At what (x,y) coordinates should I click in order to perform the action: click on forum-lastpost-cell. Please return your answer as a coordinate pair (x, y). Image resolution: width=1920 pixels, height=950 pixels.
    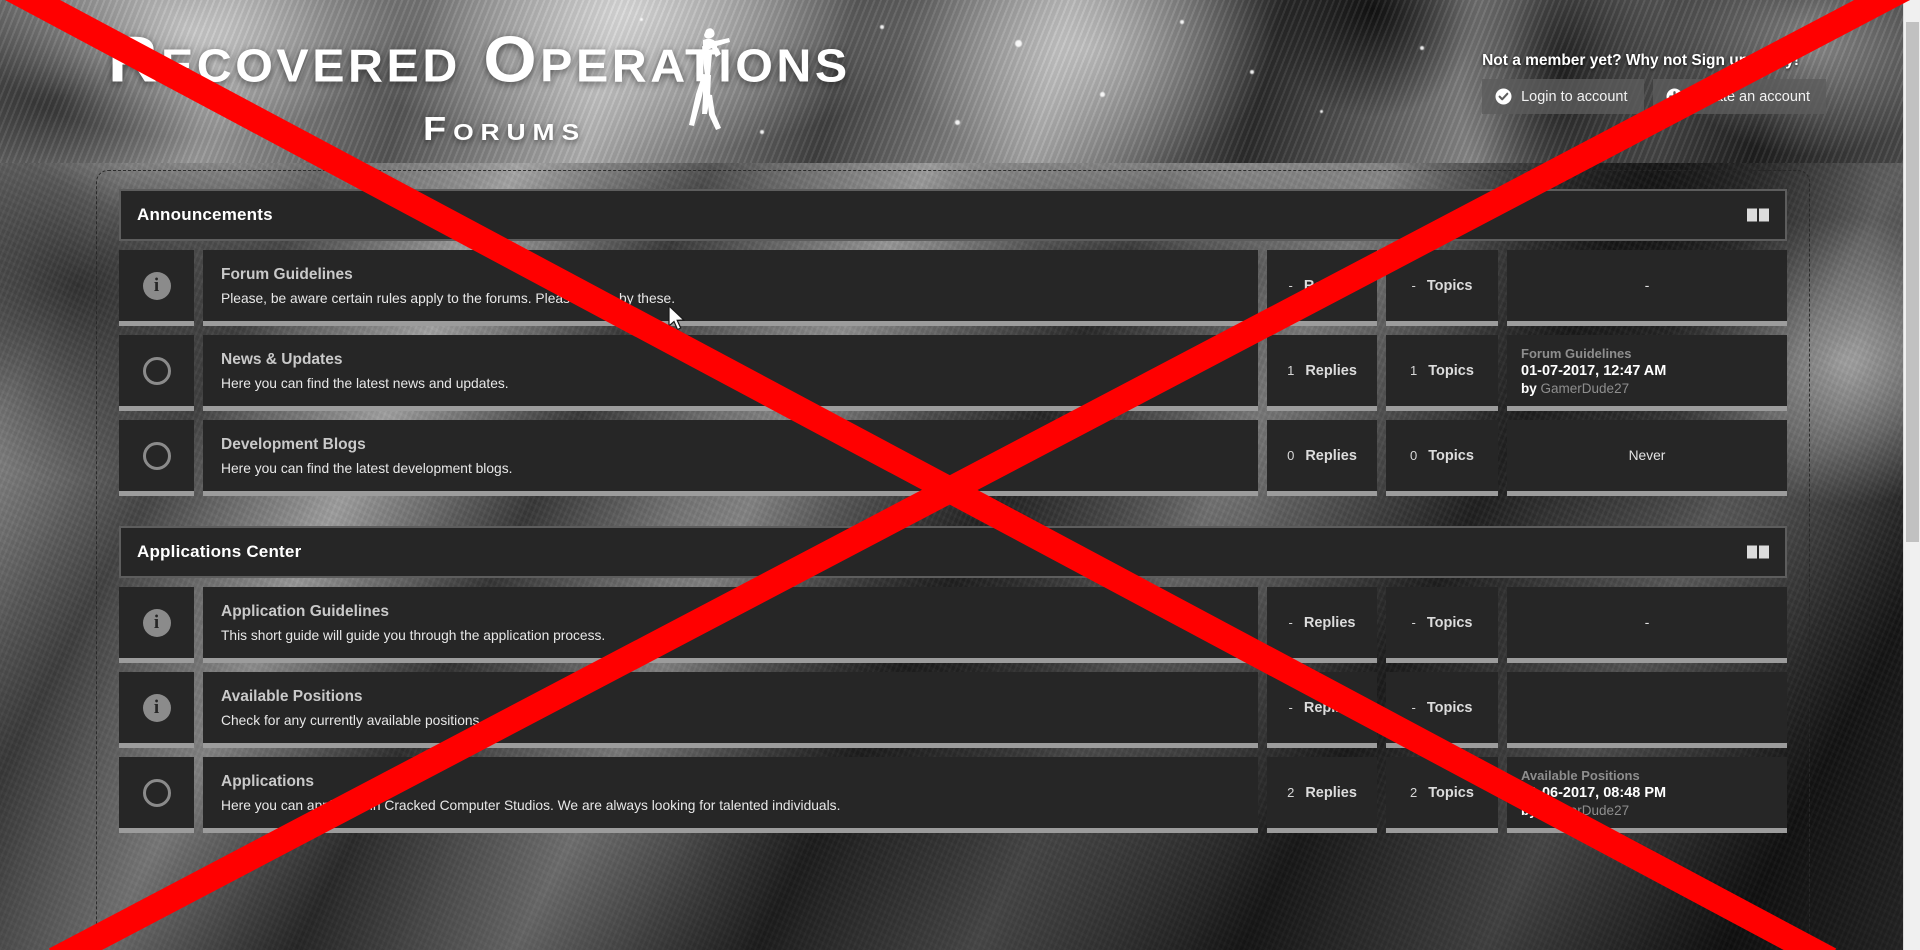
    Looking at the image, I should click on (1647, 710).